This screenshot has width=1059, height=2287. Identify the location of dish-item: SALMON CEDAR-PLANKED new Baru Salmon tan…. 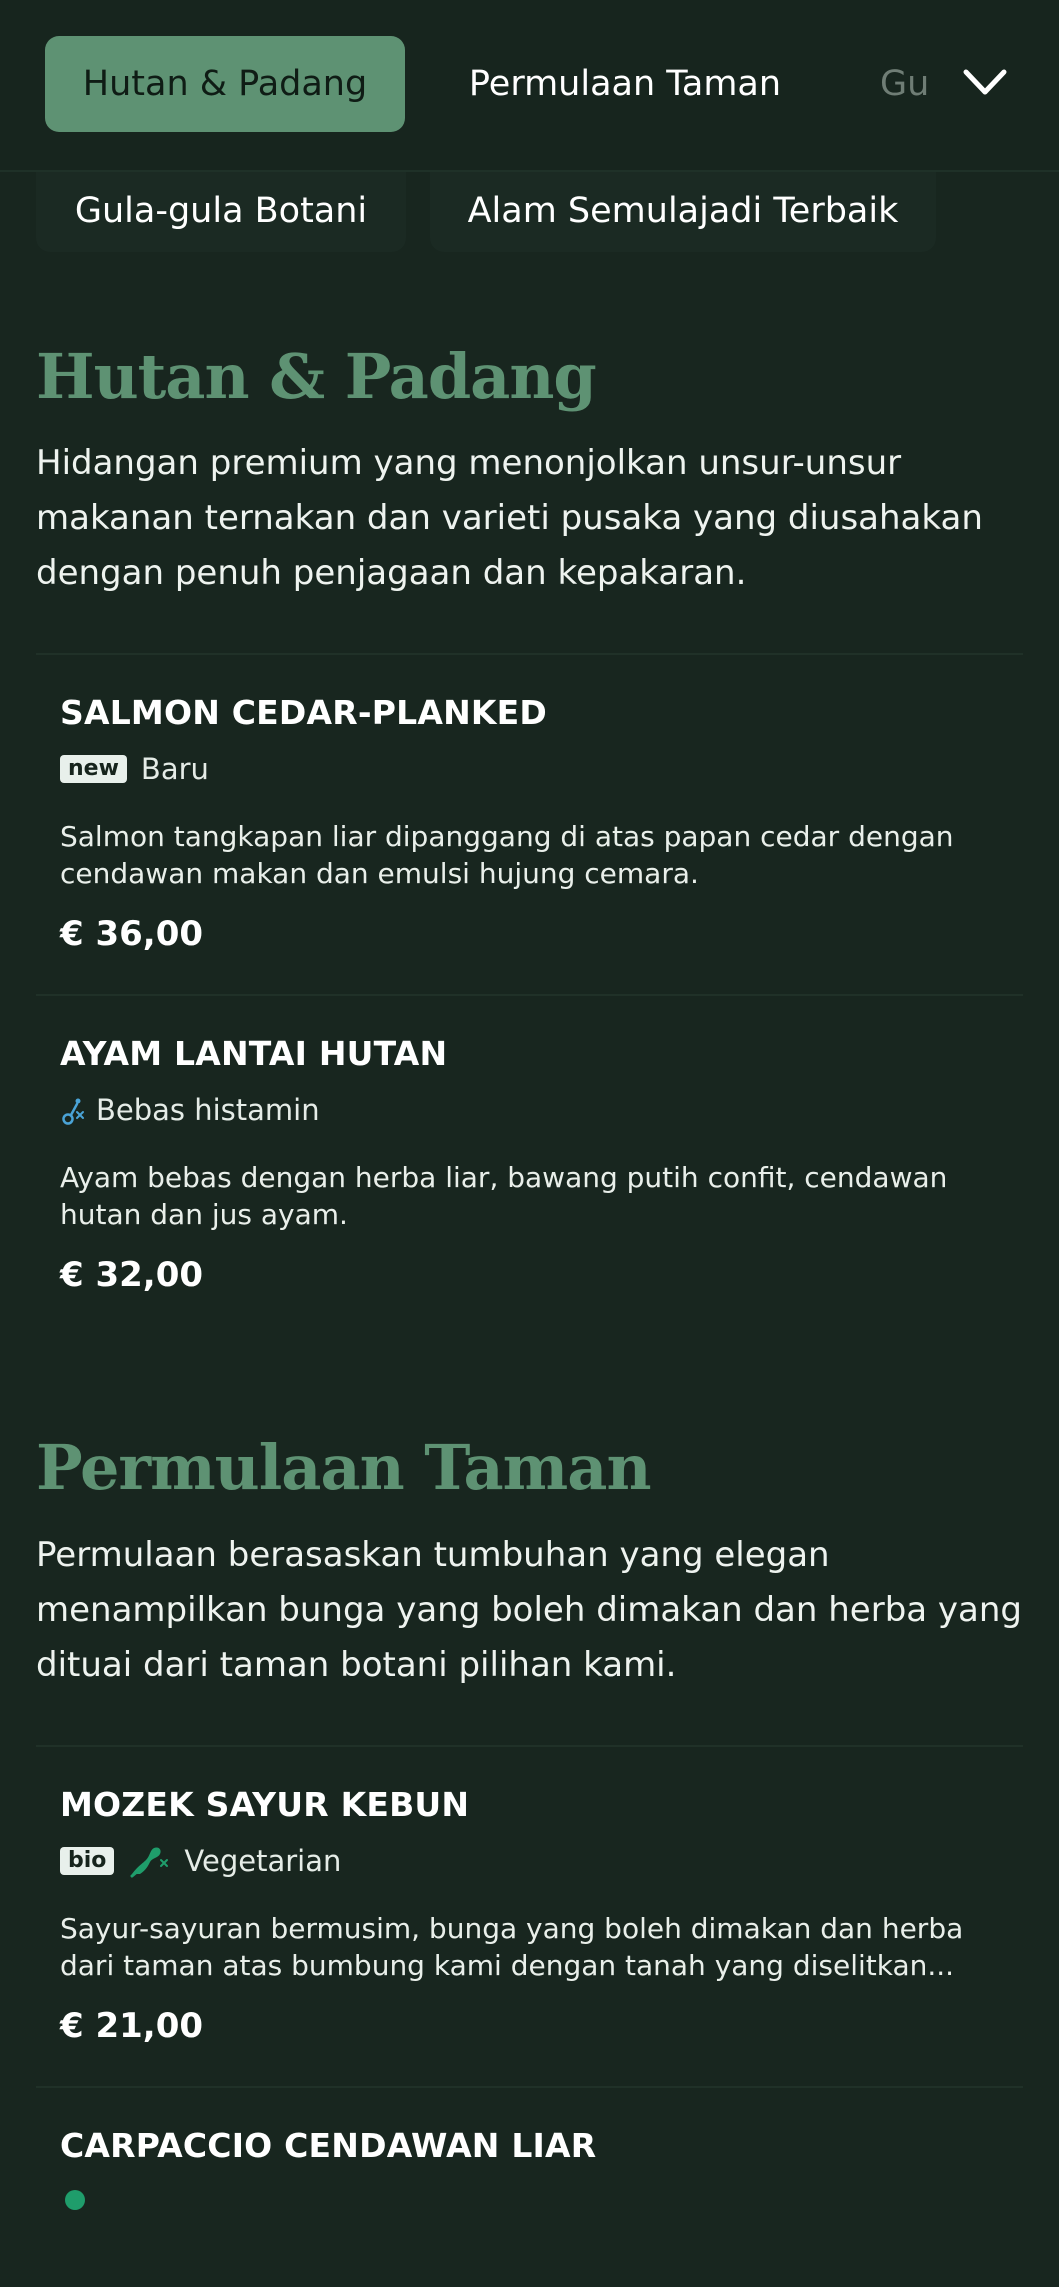
(529, 823).